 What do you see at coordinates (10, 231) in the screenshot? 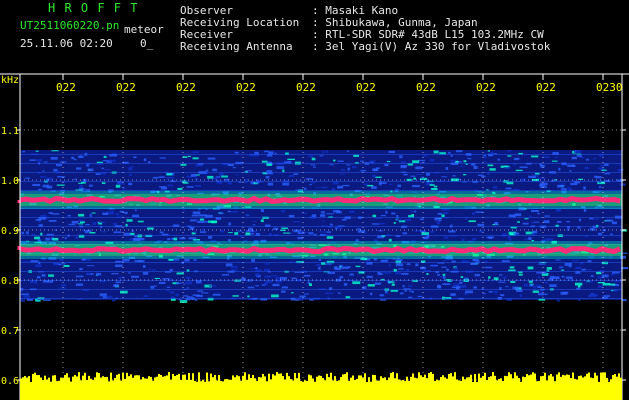
I see `ytick-label-2: 0.9` at bounding box center [10, 231].